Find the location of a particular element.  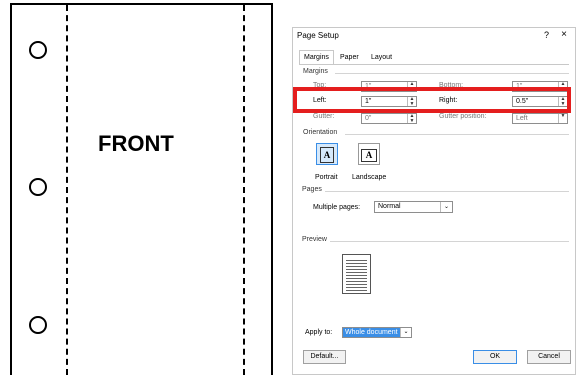

front-label: FRONT is located at coordinates (136, 143).